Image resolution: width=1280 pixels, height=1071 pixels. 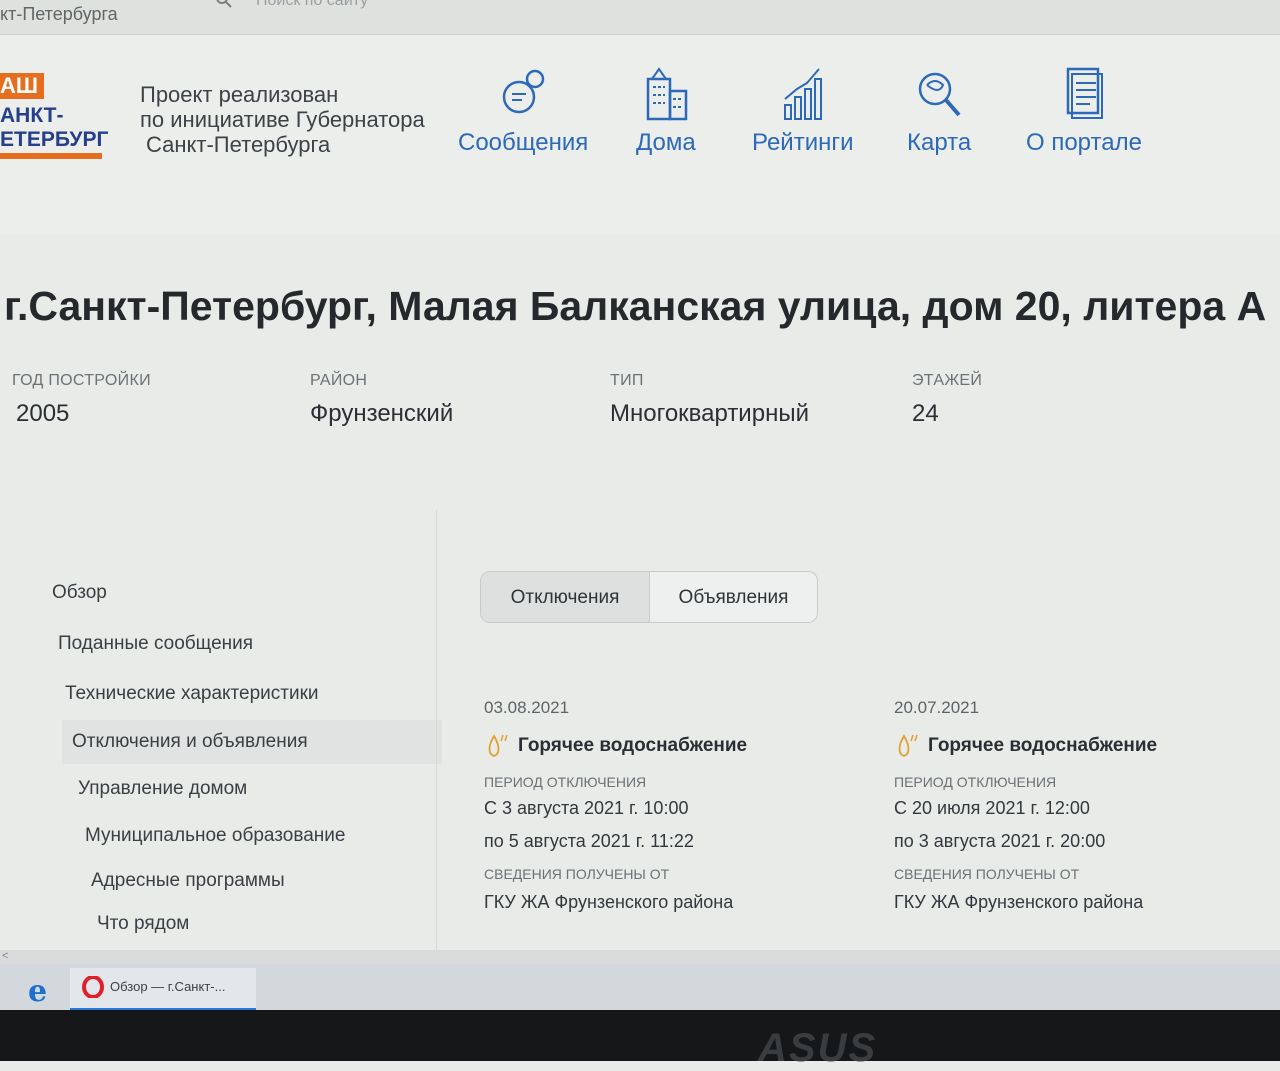 I want to click on project-line: Санкт-Петербурга, so click(x=238, y=144).